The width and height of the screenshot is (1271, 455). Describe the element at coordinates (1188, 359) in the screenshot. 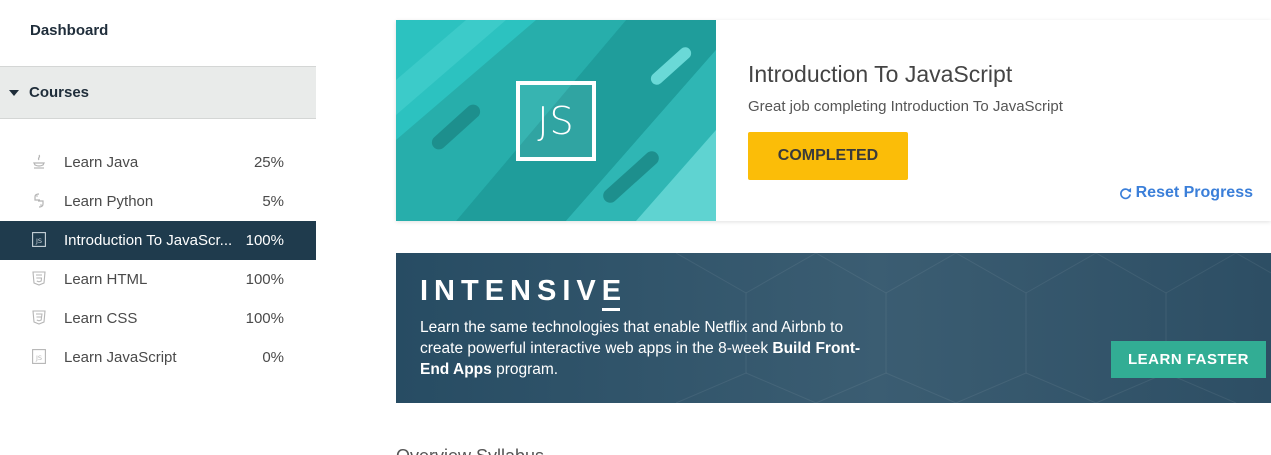

I see `learn-faster-button: LEARN FASTER` at that location.